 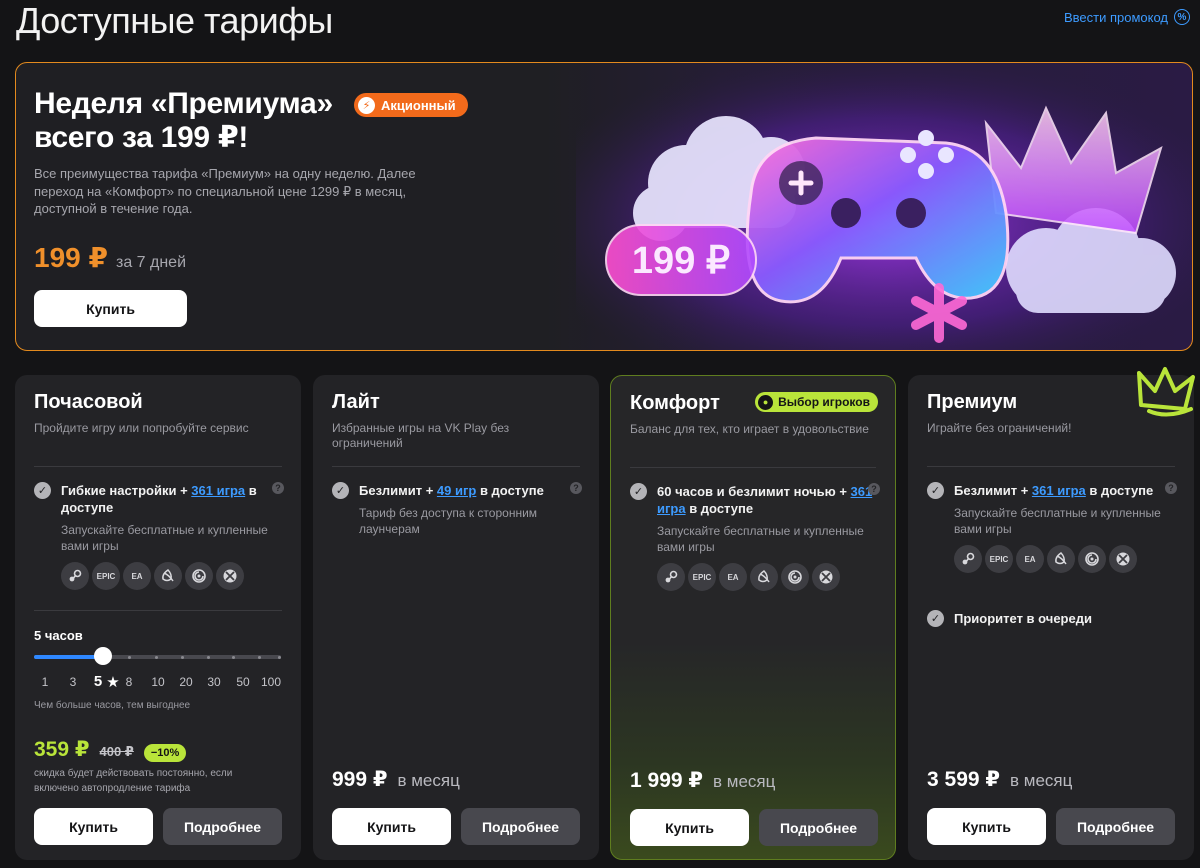 What do you see at coordinates (681, 261) in the screenshot?
I see `art-price-label: 199 ₽` at bounding box center [681, 261].